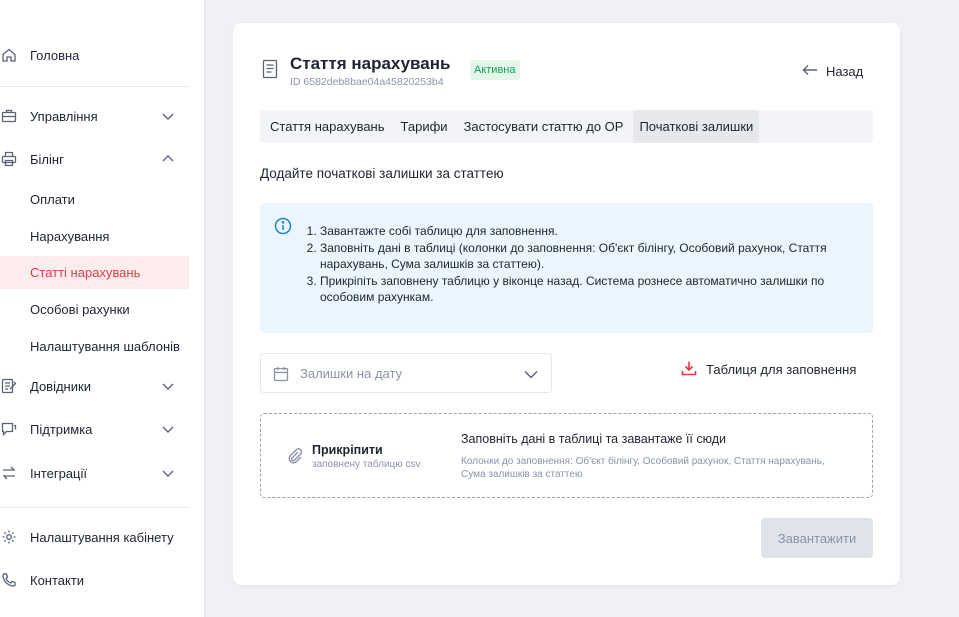 The width and height of the screenshot is (959, 617). I want to click on arrows-exchange-icon, so click(9, 473).